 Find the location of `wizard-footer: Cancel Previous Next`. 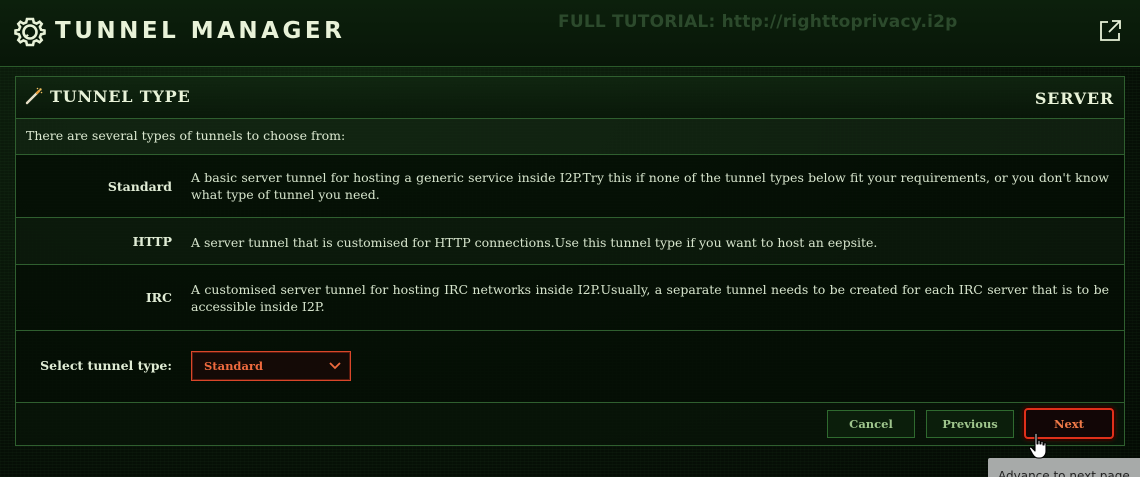

wizard-footer: Cancel Previous Next is located at coordinates (570, 424).